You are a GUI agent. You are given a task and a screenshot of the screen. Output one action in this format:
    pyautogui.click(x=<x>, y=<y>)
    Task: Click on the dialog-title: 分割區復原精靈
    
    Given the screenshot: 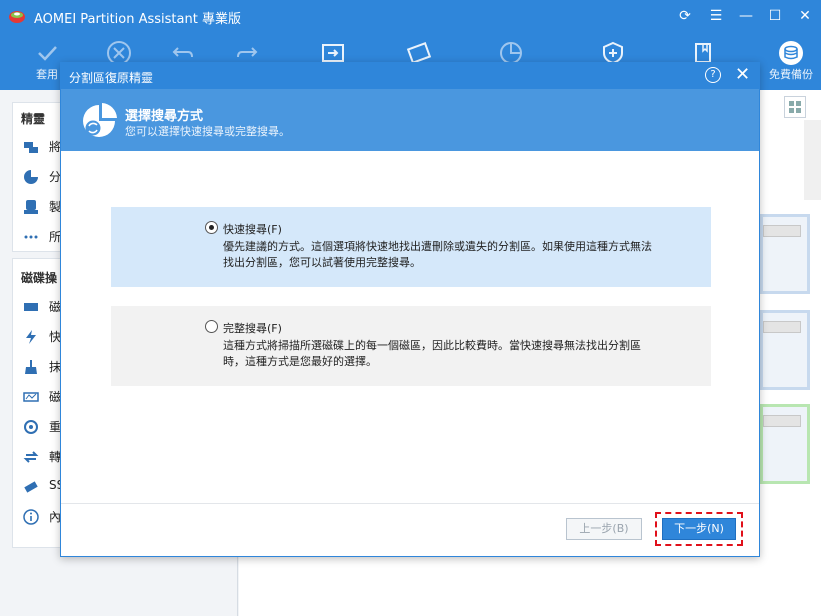 What is the action you would take?
    pyautogui.click(x=111, y=78)
    